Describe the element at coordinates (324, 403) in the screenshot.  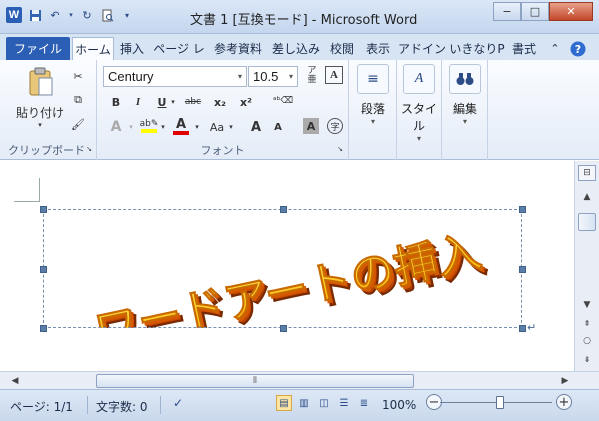
I see `web-layout-icon: ◫` at that location.